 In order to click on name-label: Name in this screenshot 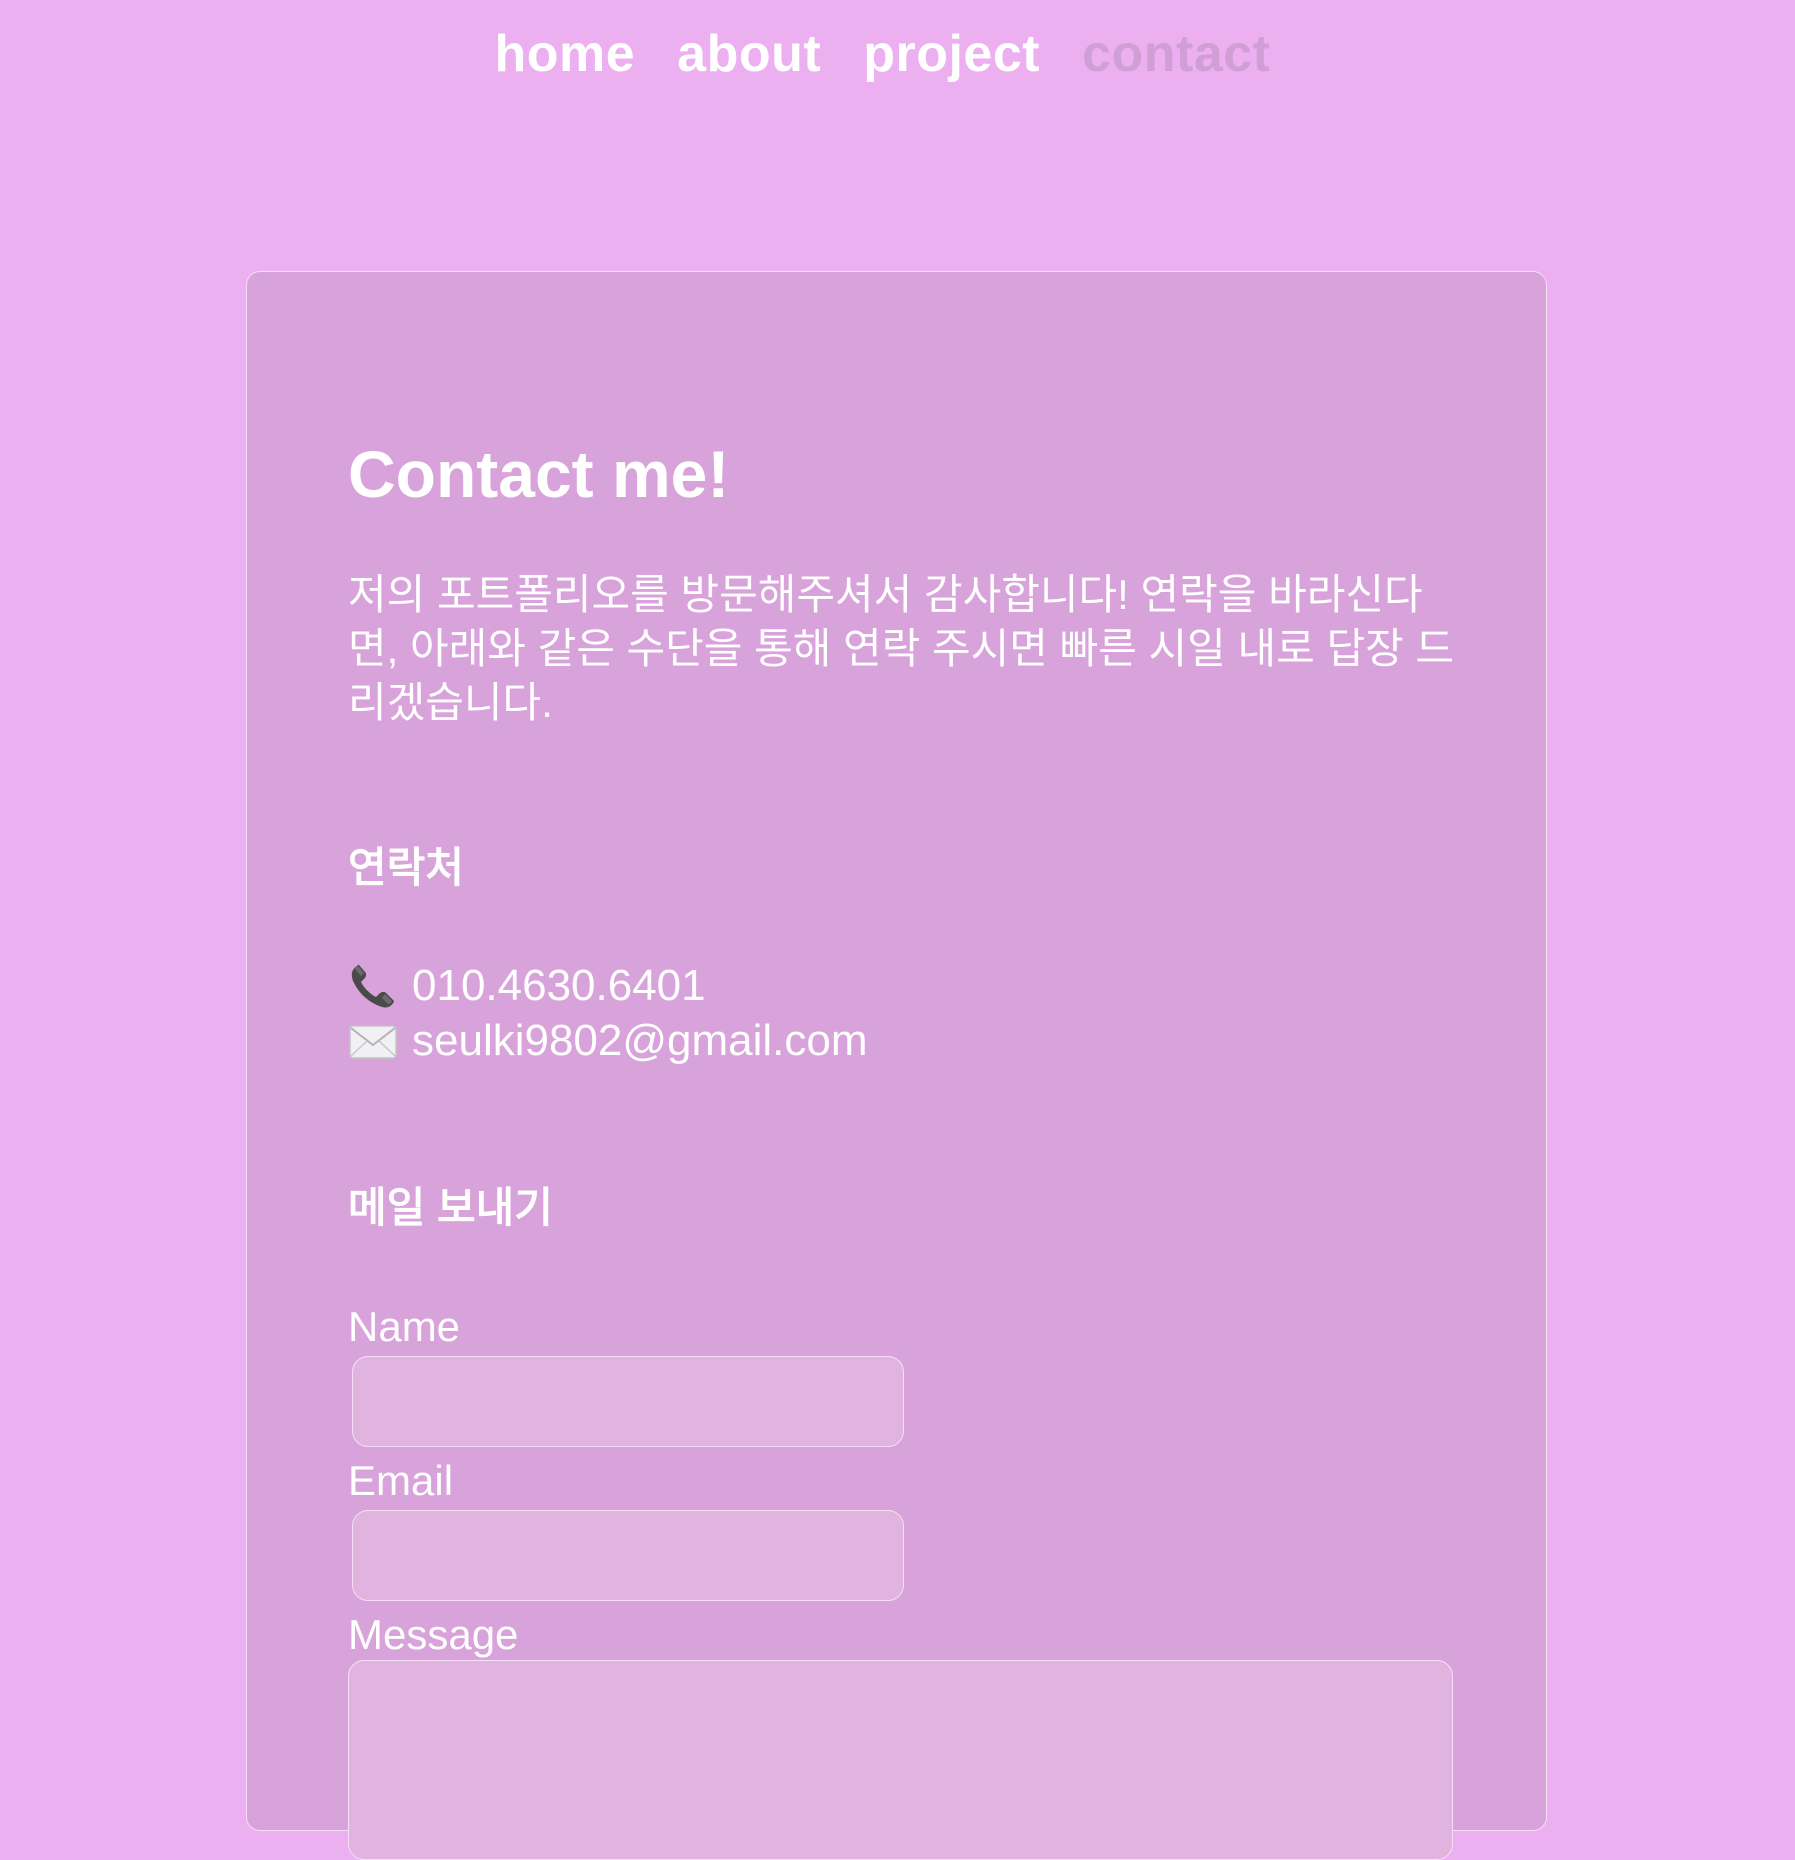, I will do `click(404, 1326)`.